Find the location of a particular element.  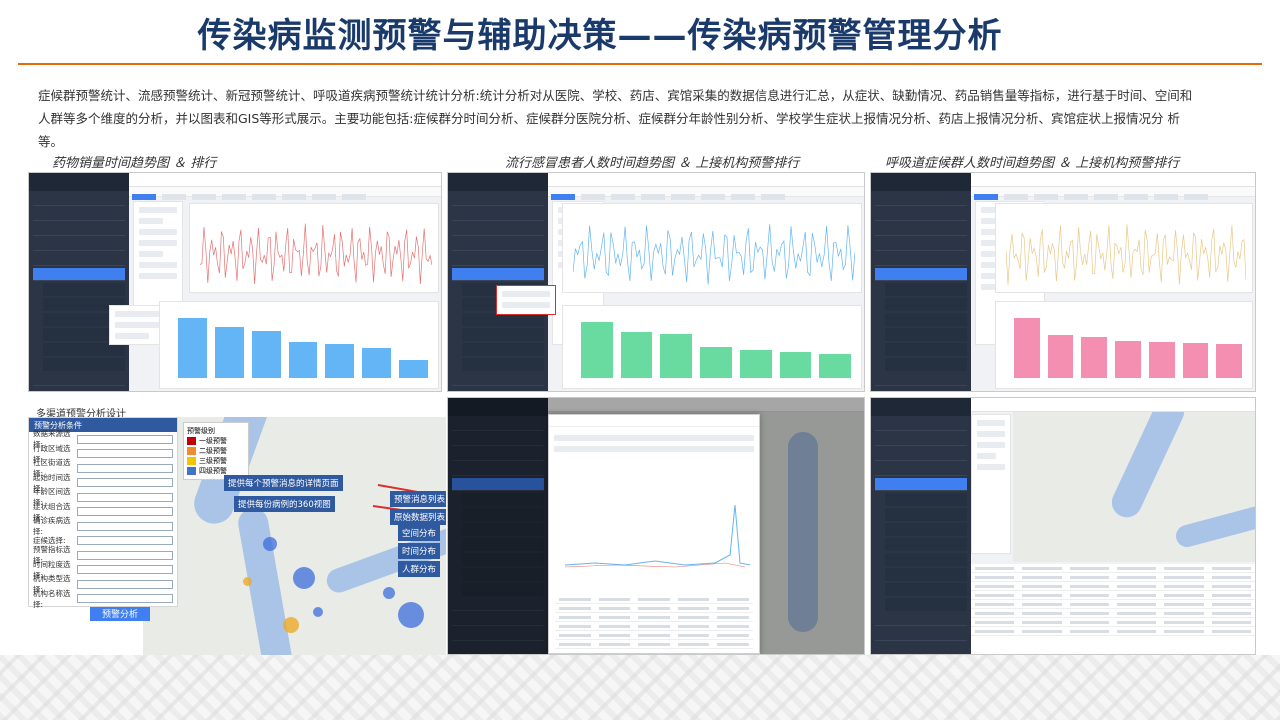

screenshot-flu is located at coordinates (656, 282).